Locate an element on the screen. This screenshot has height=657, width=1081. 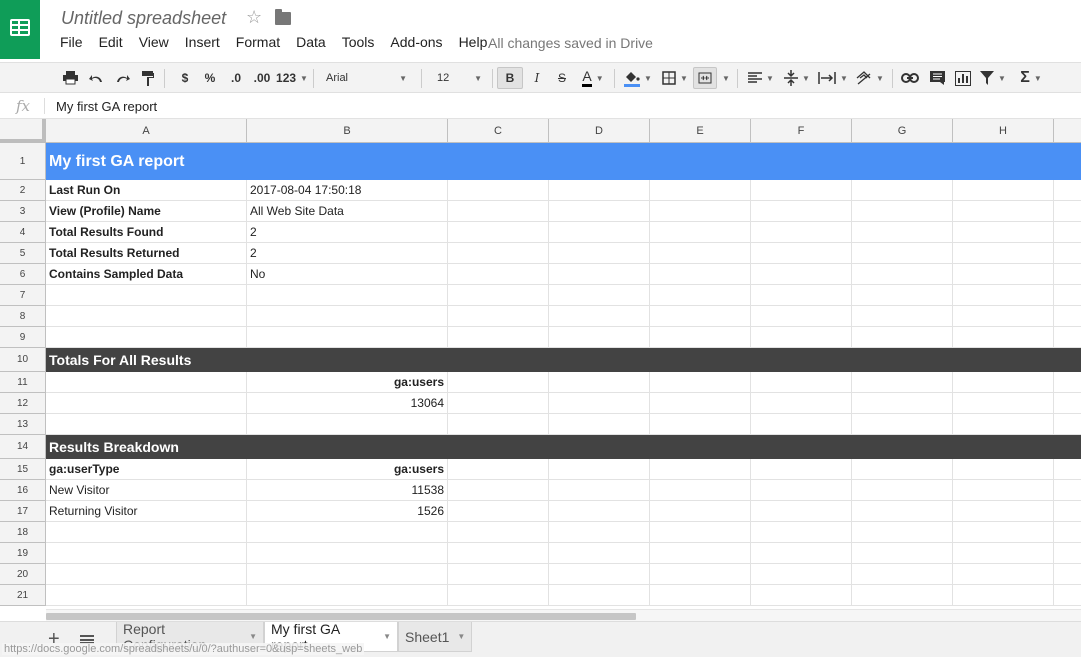
cell-c2 is located at coordinates (498, 190).